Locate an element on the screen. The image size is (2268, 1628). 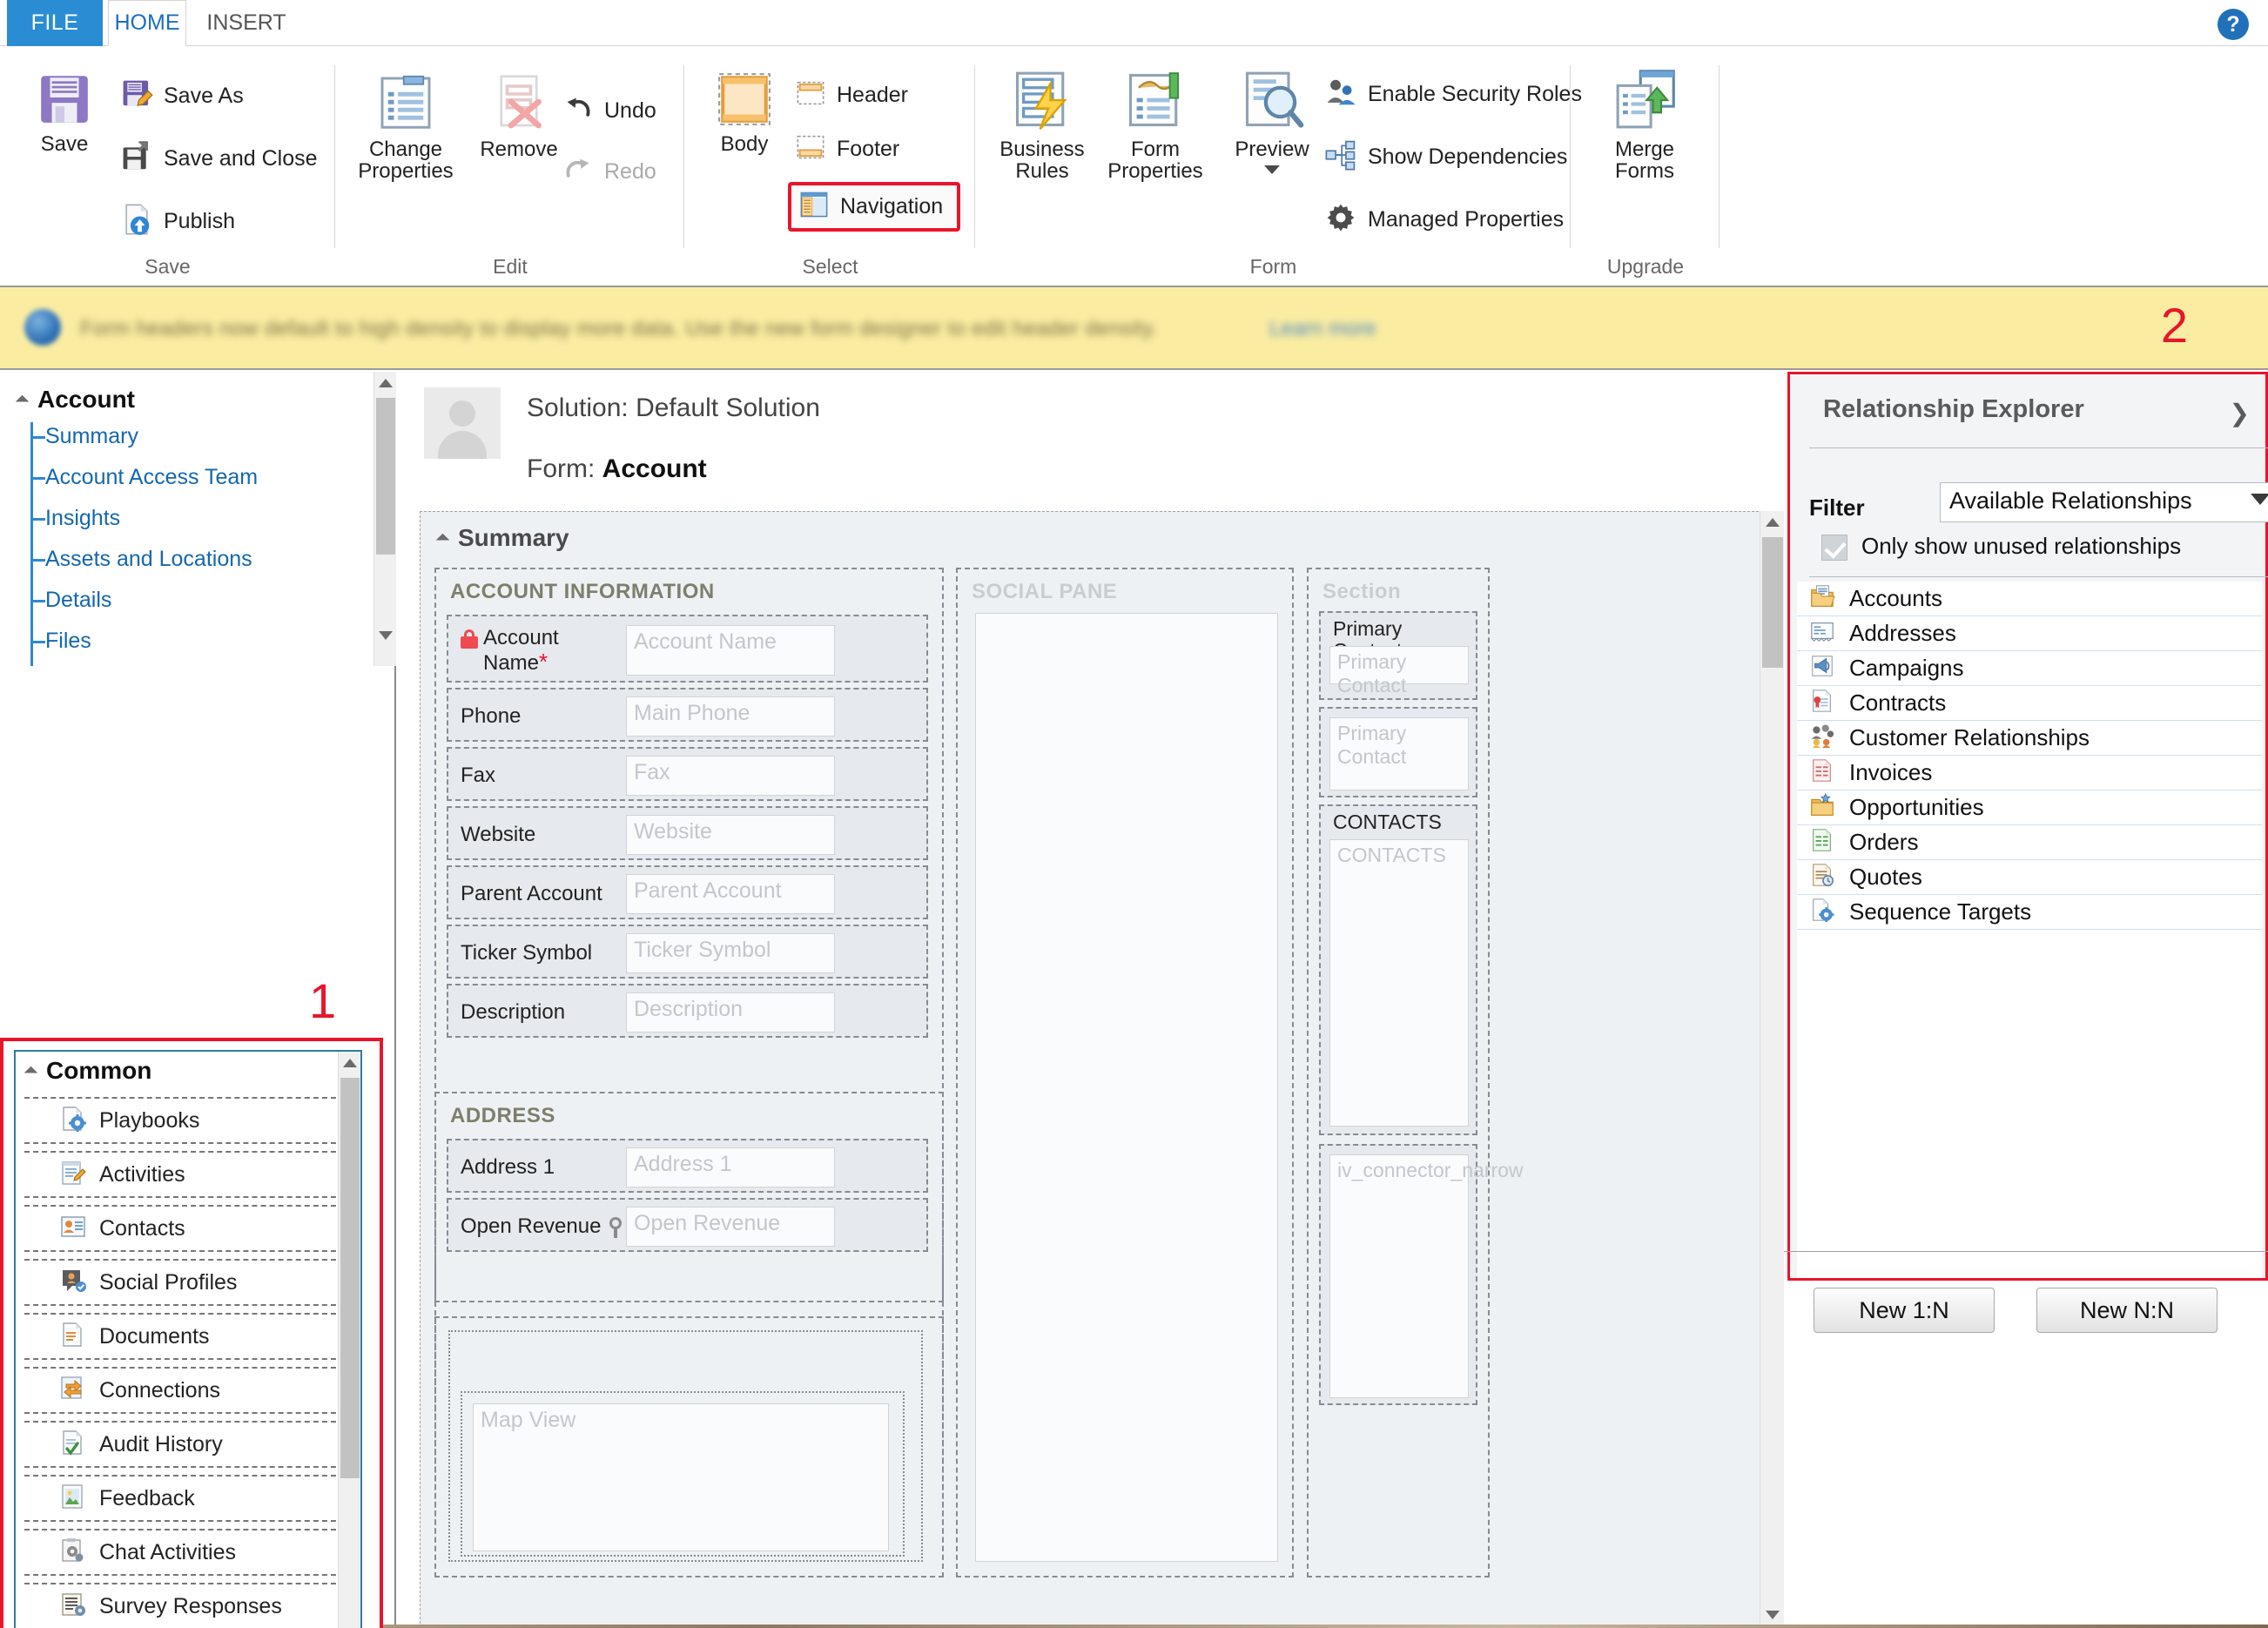
field-row-website: Website Website is located at coordinates (688, 833).